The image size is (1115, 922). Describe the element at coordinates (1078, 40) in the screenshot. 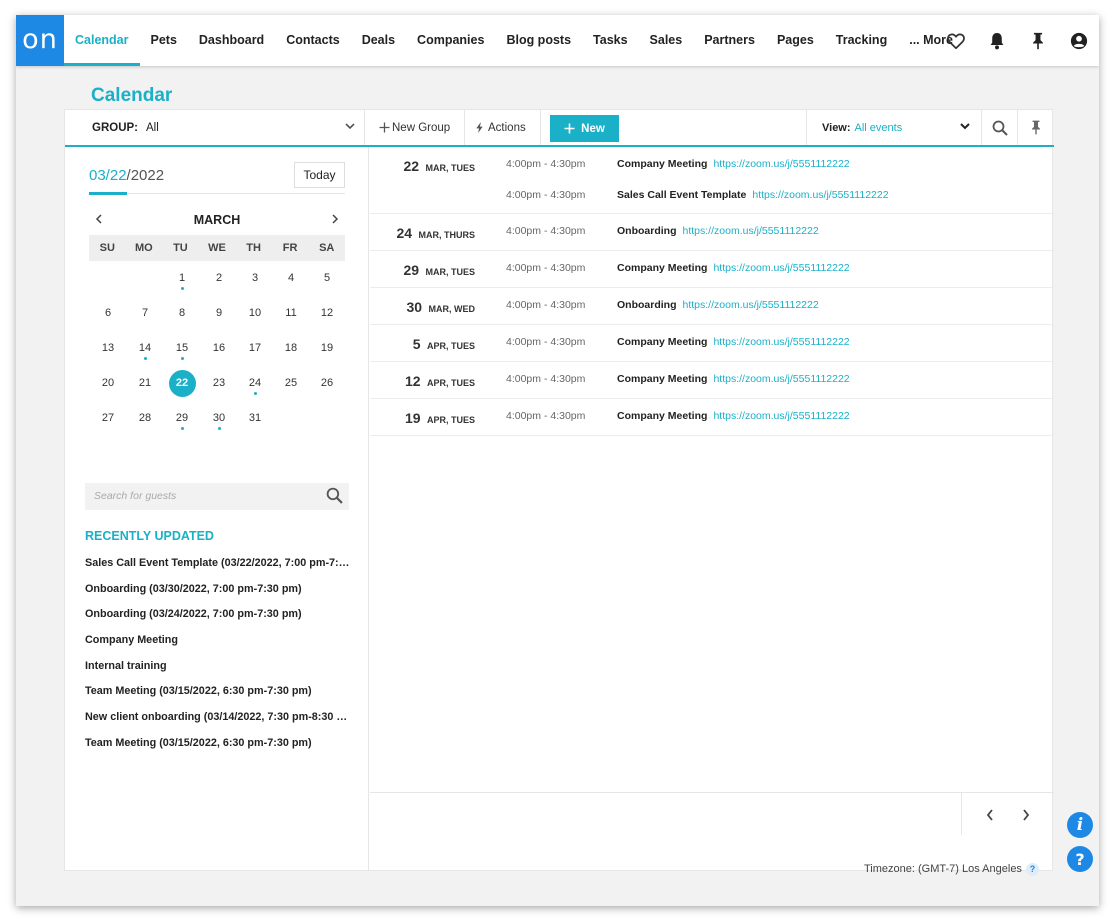

I see `user-account-icon` at that location.